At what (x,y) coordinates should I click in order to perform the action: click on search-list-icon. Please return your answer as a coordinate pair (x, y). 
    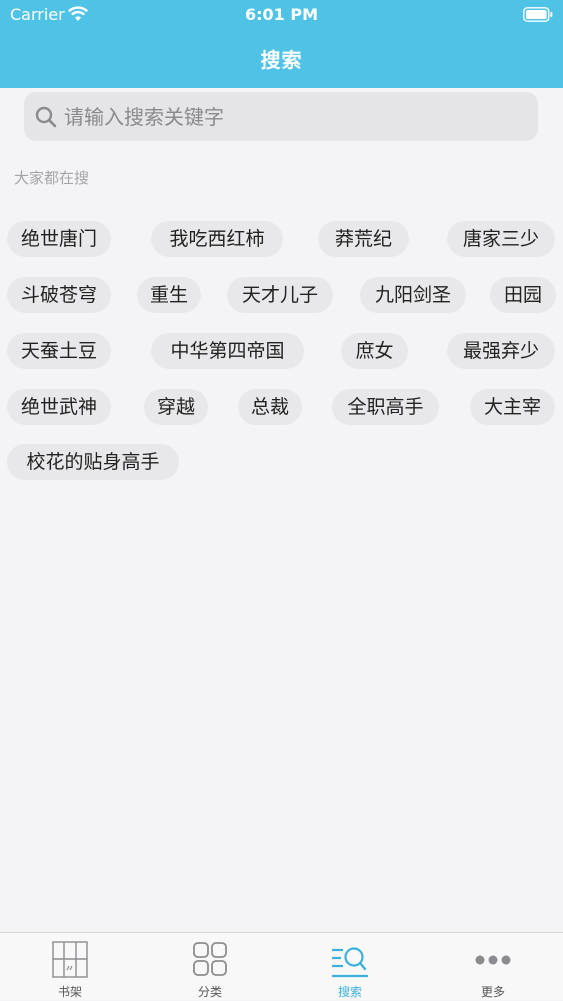
    Looking at the image, I should click on (350, 962).